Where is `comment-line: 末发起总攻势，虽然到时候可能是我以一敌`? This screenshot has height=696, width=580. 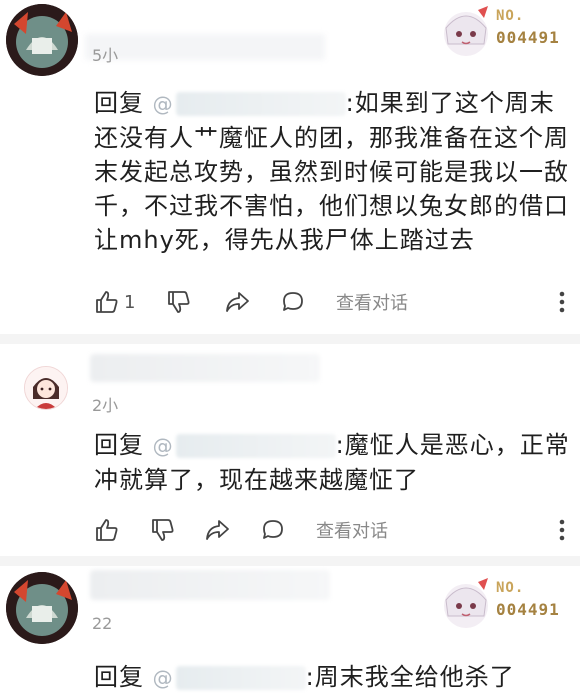
comment-line: 末发起总攻势，虽然到时候可能是我以一敌 is located at coordinates (331, 172).